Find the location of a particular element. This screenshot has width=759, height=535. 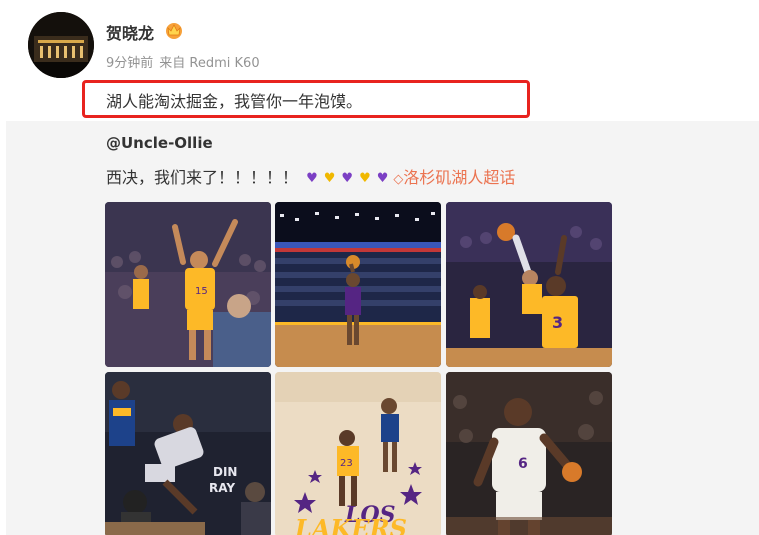

repost-text-line: 西决，我们来了！！！！！ ♥ ♥ ♥ ♥ ♥ ◇洛杉矶湖人超话 is located at coordinates (310, 176).